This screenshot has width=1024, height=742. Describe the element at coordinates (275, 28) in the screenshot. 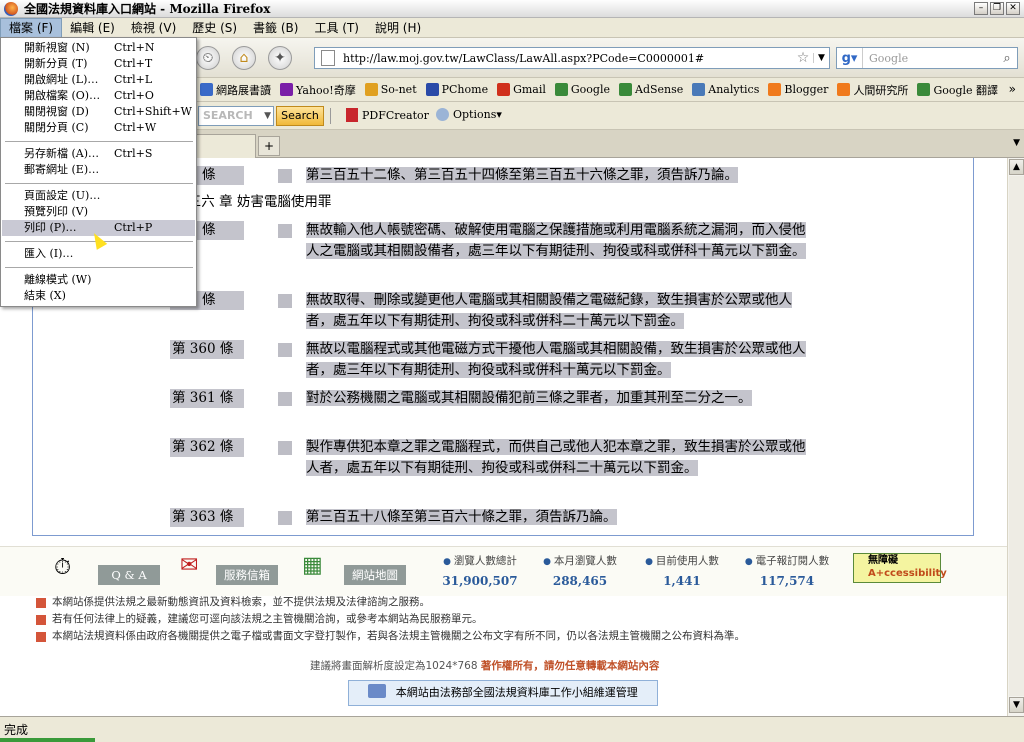

I see `menu-bookmarks: 書籤 (B)` at that location.